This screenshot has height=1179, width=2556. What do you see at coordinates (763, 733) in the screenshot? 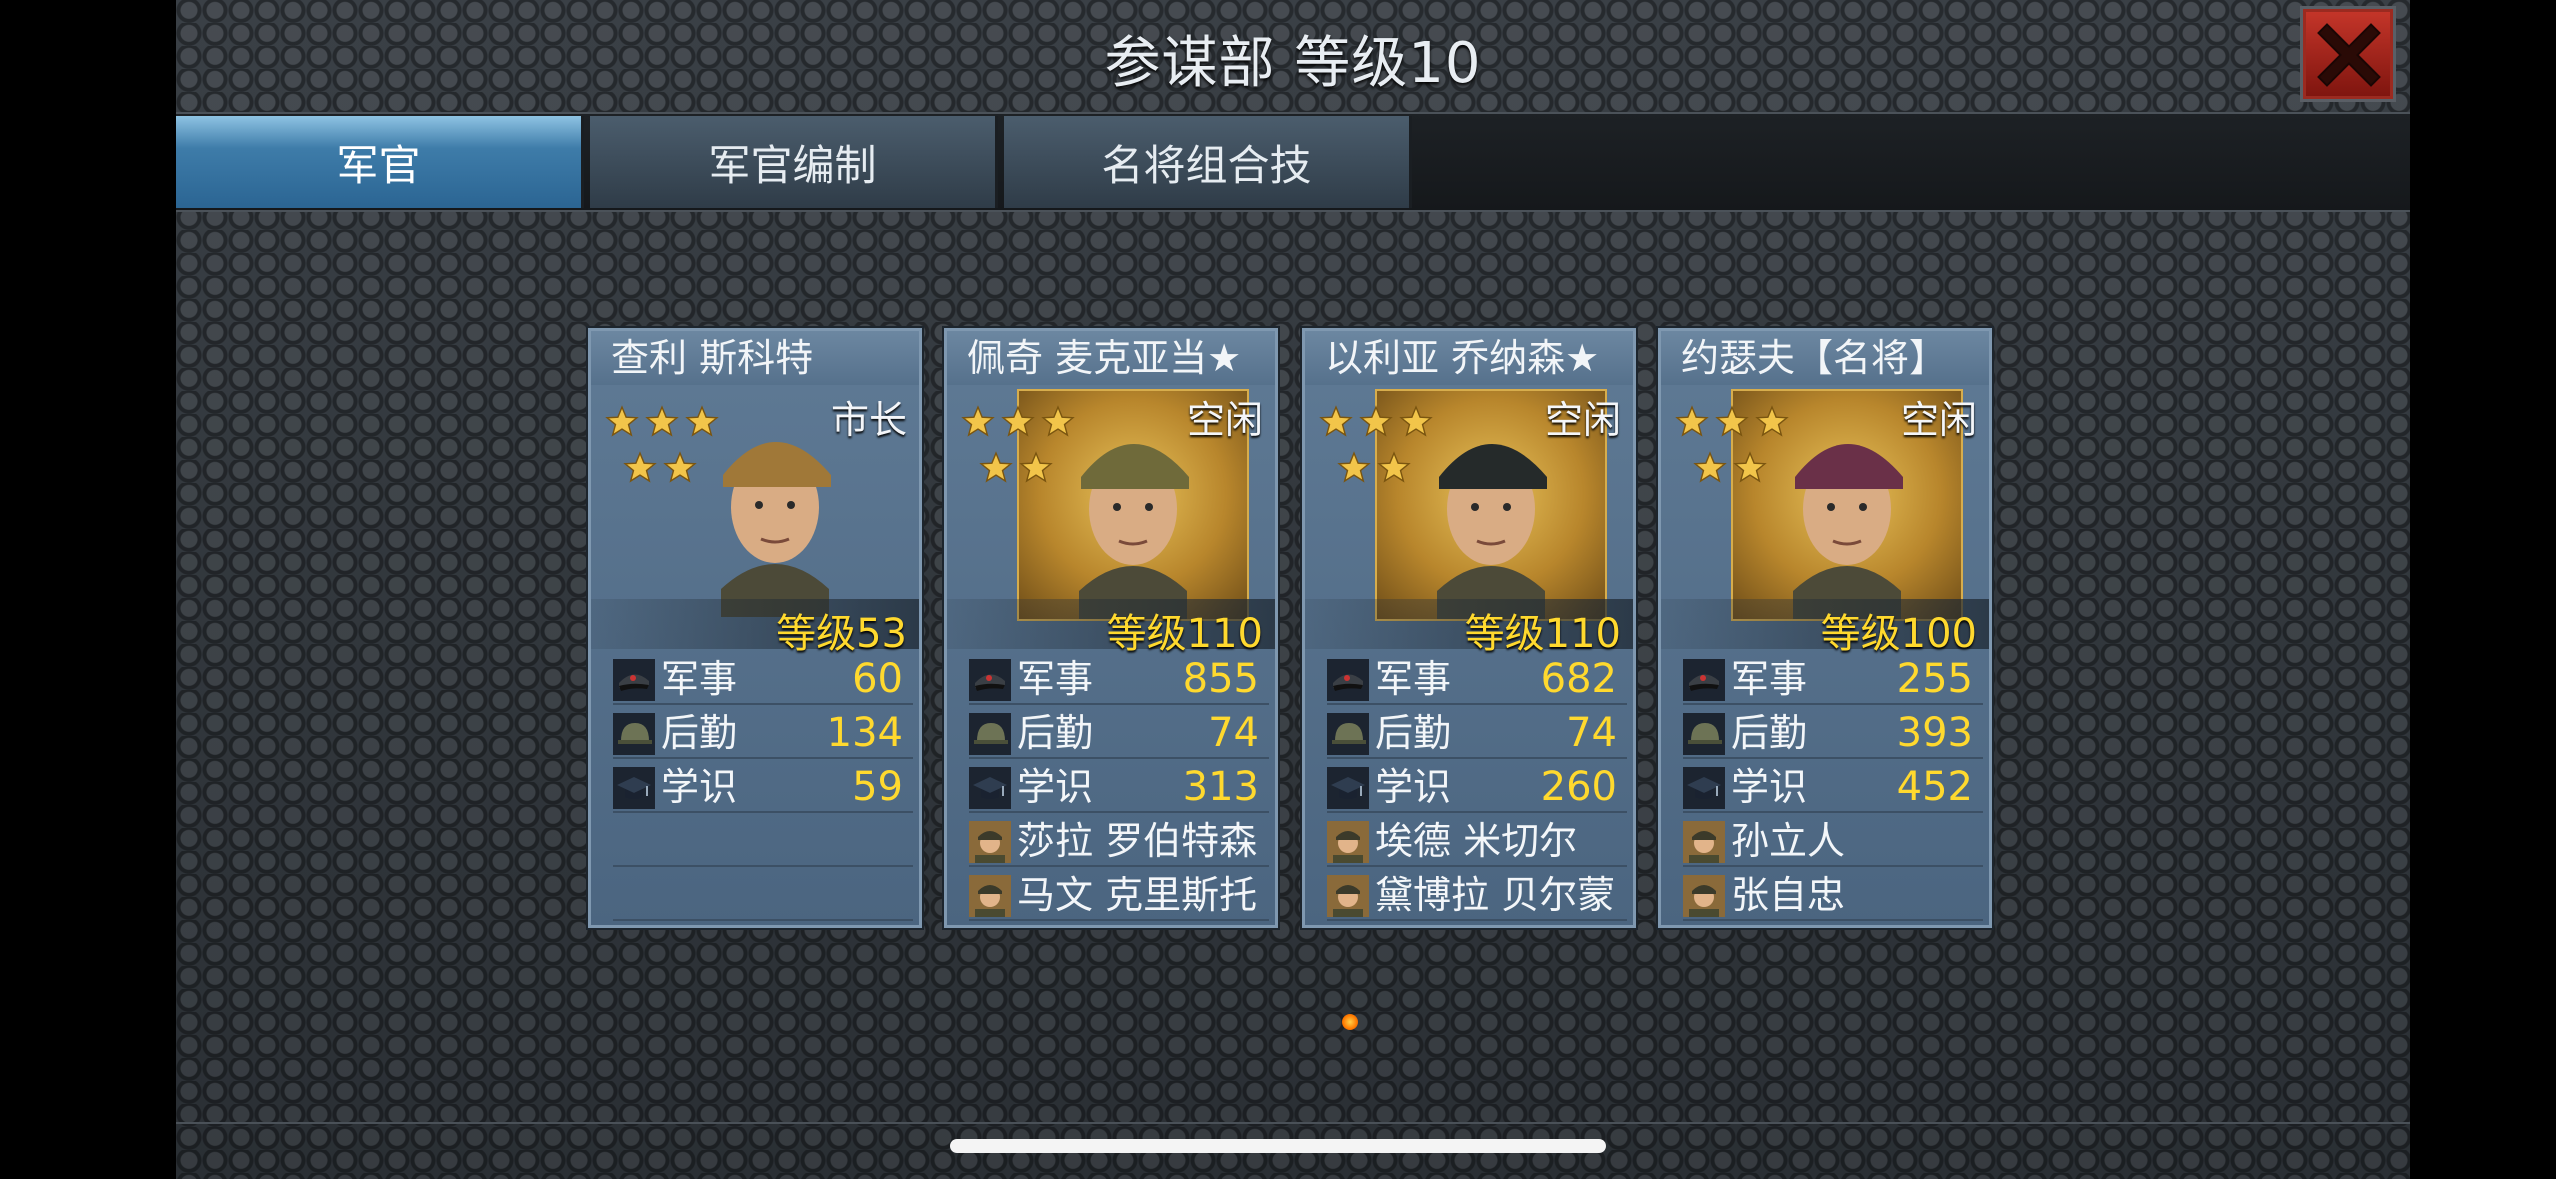
I see `stat-row: 后勤 134` at bounding box center [763, 733].